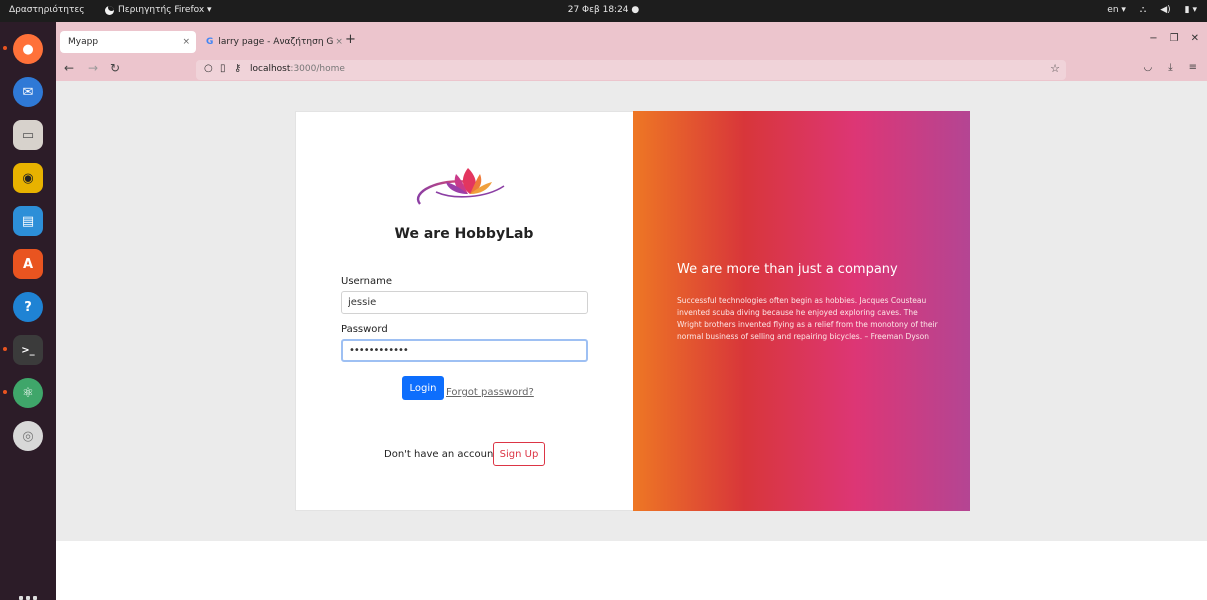  What do you see at coordinates (28, 135) in the screenshot?
I see `files-icon: ▭` at bounding box center [28, 135].